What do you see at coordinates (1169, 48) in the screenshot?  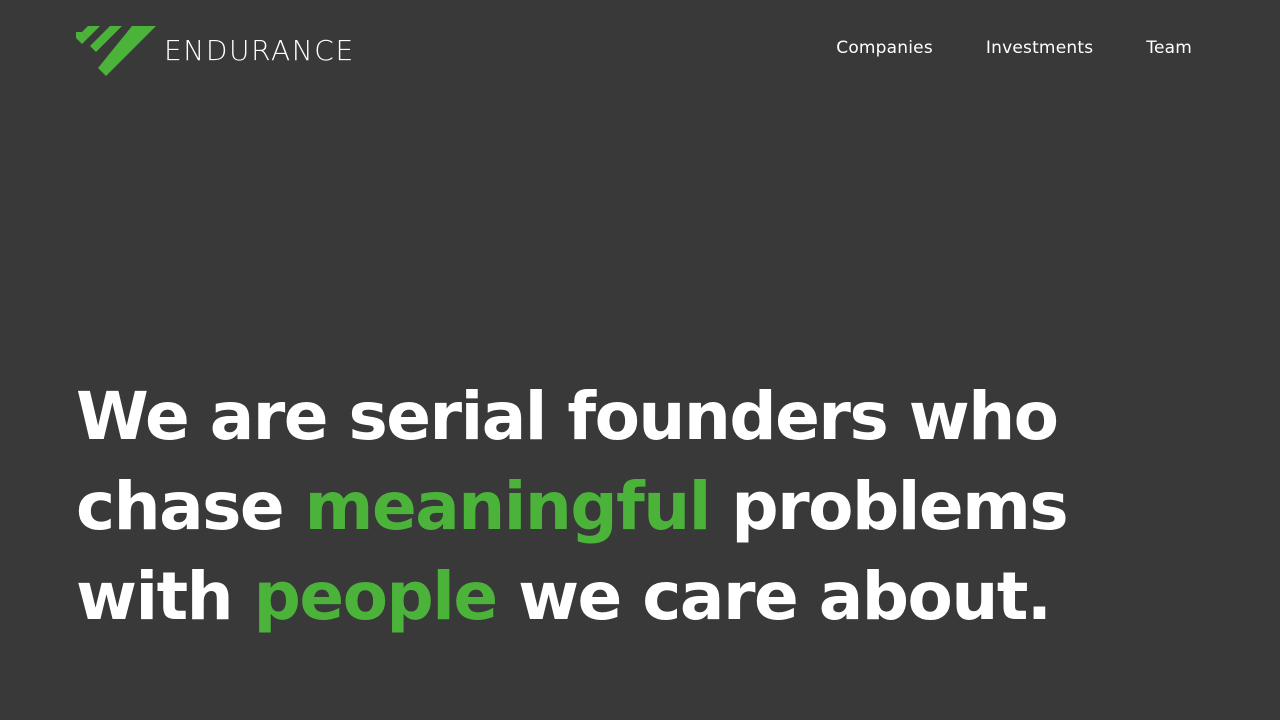 I see `nav-item-team: Team` at bounding box center [1169, 48].